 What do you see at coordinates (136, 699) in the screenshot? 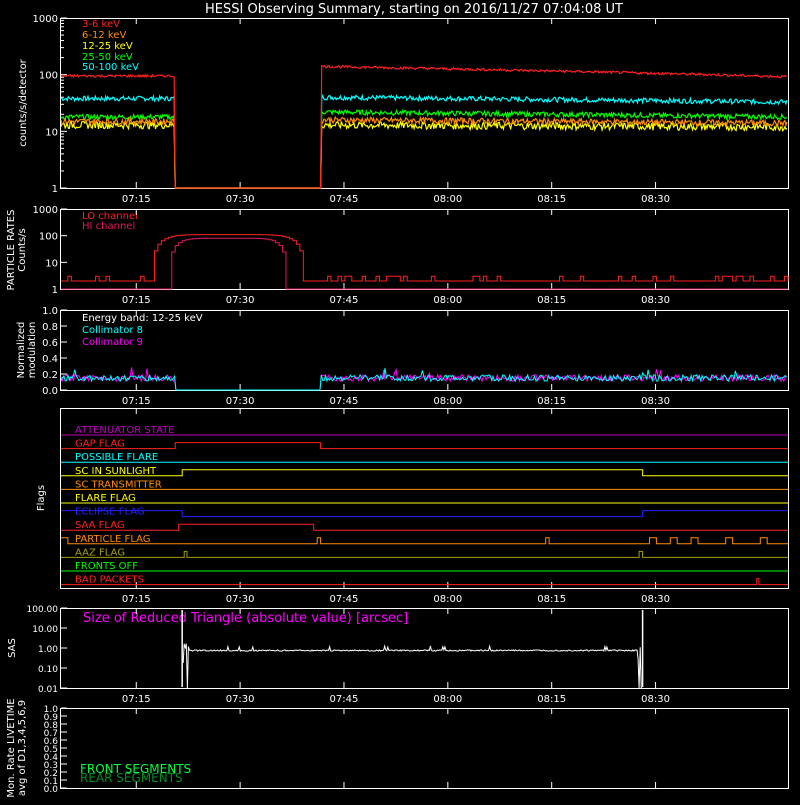
I see `sas-xtick-label: 07:15` at bounding box center [136, 699].